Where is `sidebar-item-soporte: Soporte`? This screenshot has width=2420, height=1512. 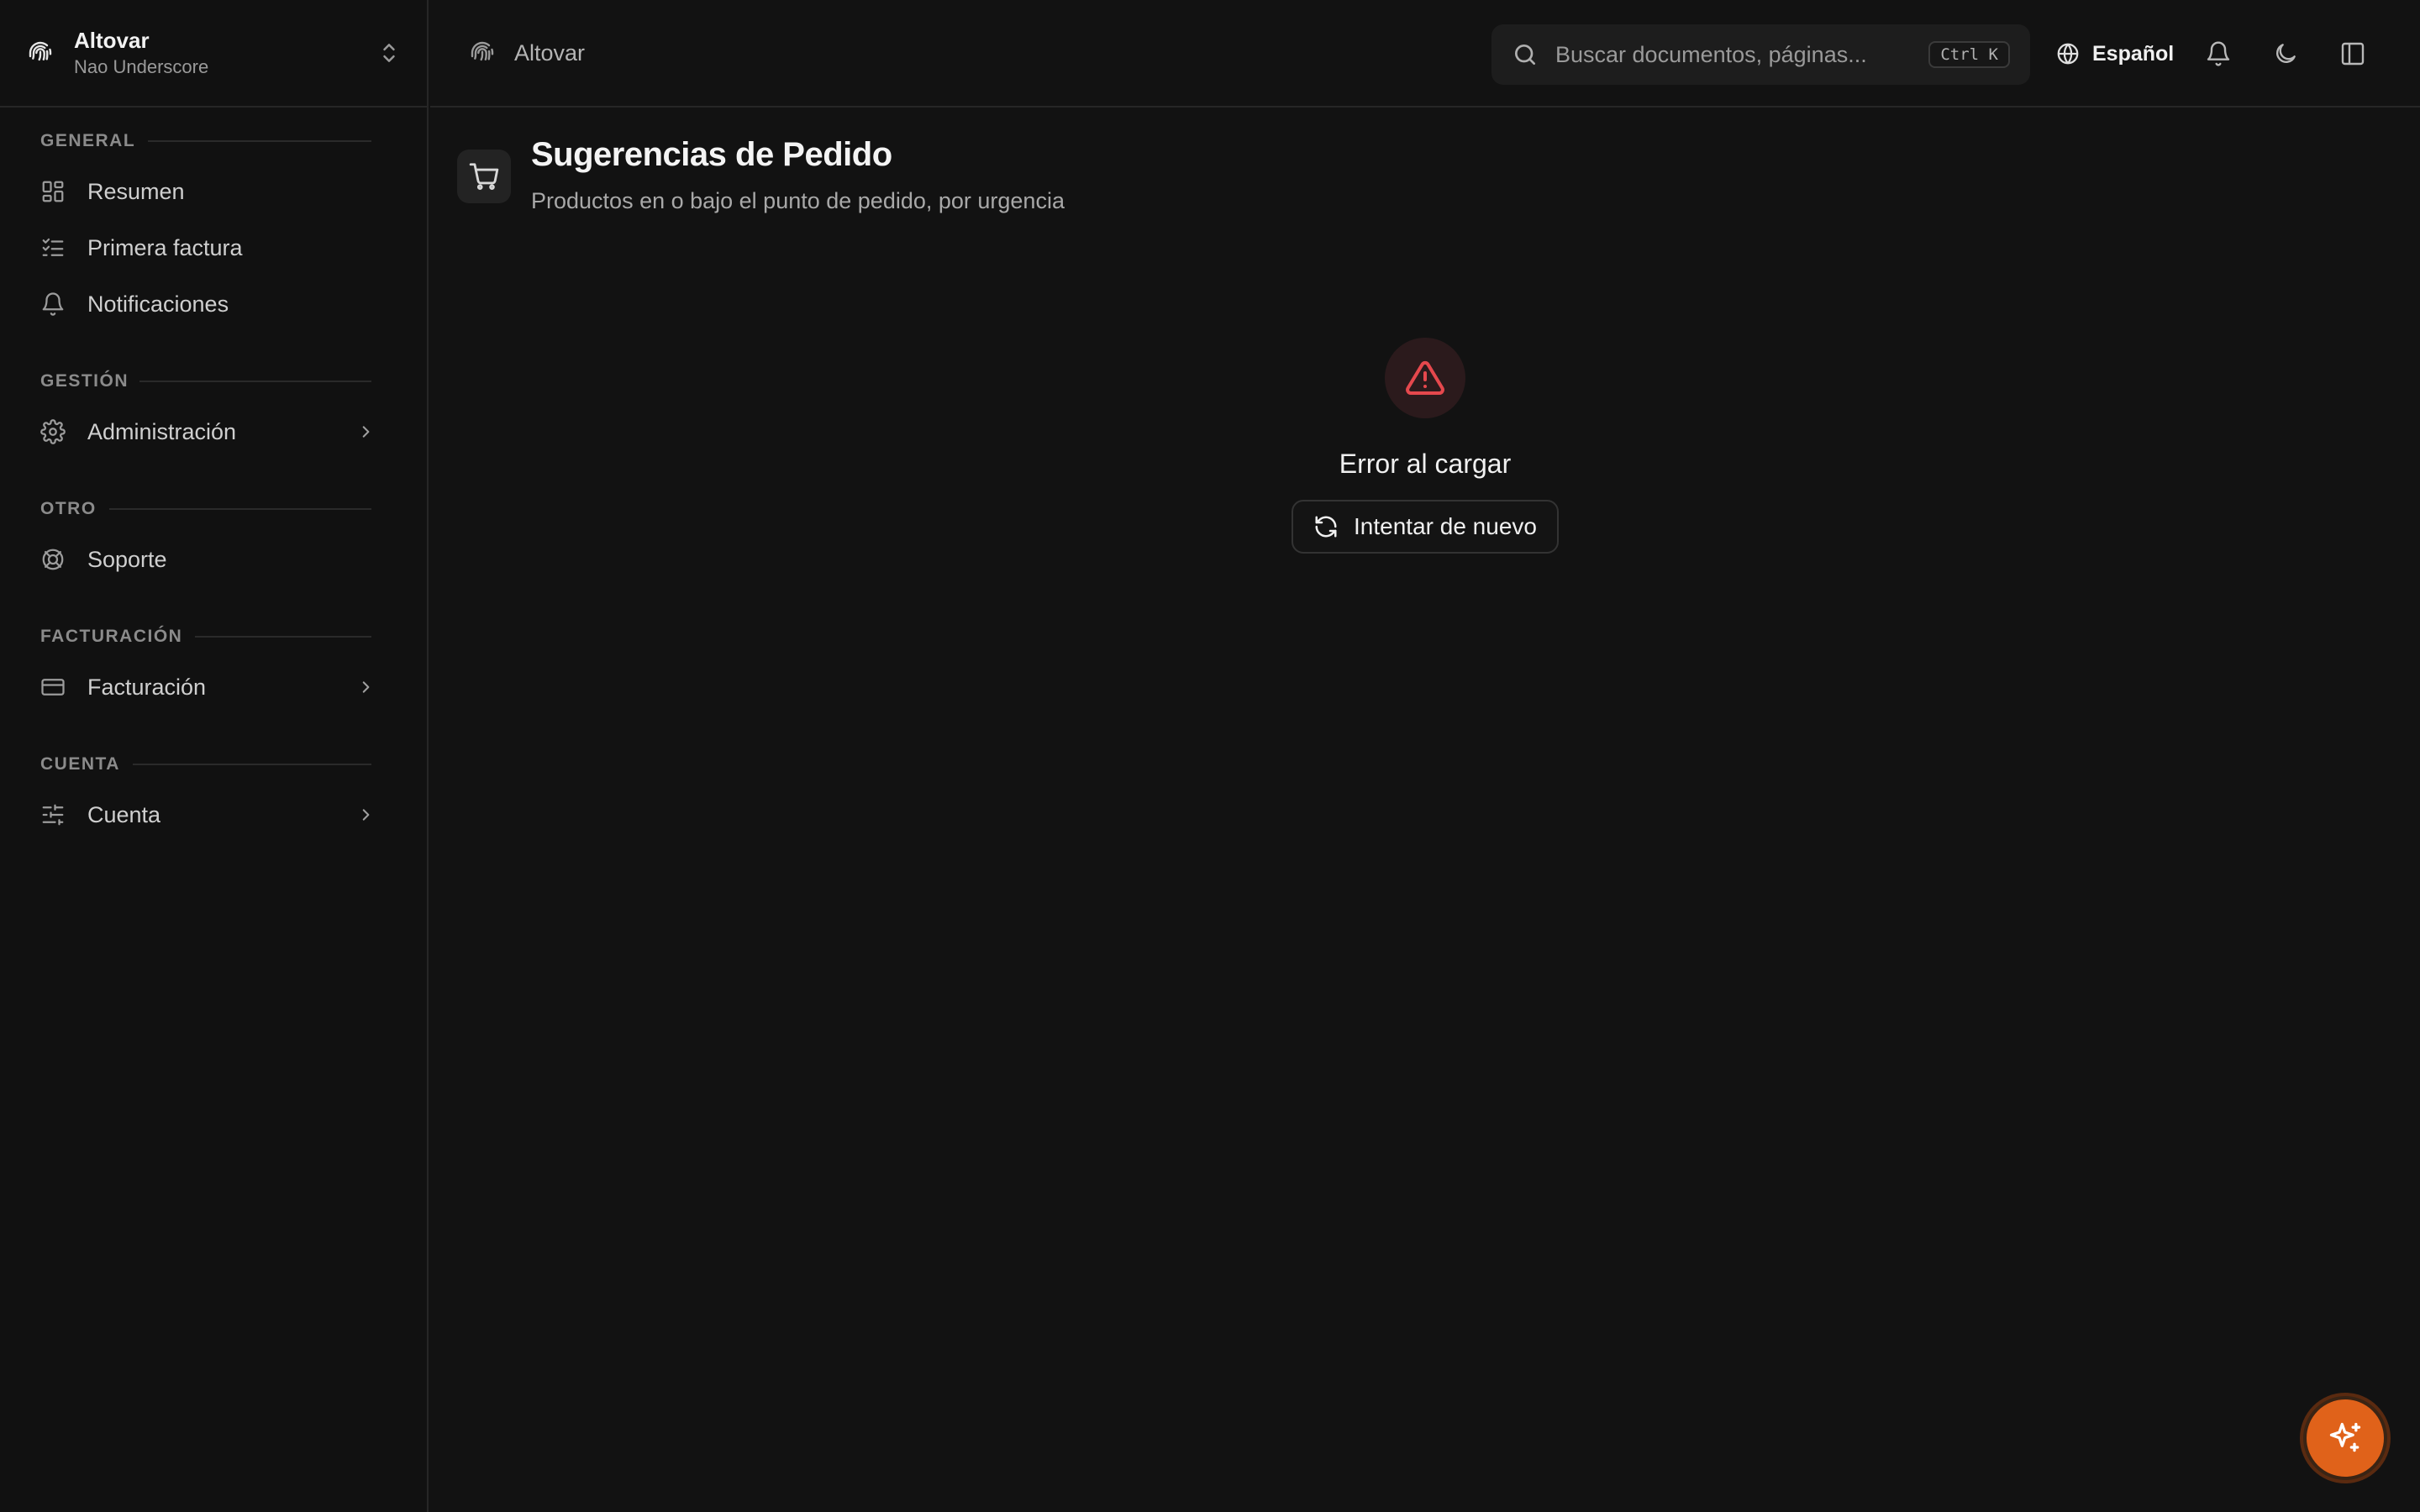 sidebar-item-soporte: Soporte is located at coordinates (202, 559).